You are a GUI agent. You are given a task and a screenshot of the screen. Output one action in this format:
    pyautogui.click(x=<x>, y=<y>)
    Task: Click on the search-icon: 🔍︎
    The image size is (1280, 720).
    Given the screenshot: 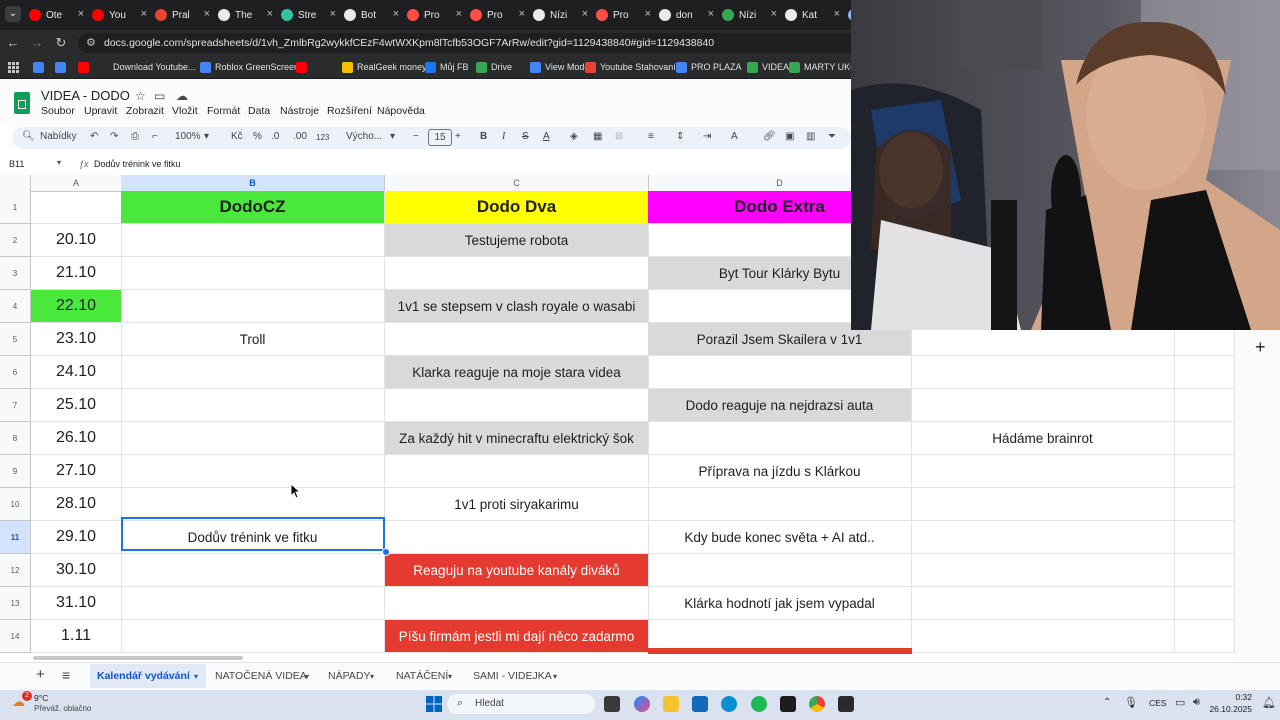 What is the action you would take?
    pyautogui.click(x=28, y=136)
    